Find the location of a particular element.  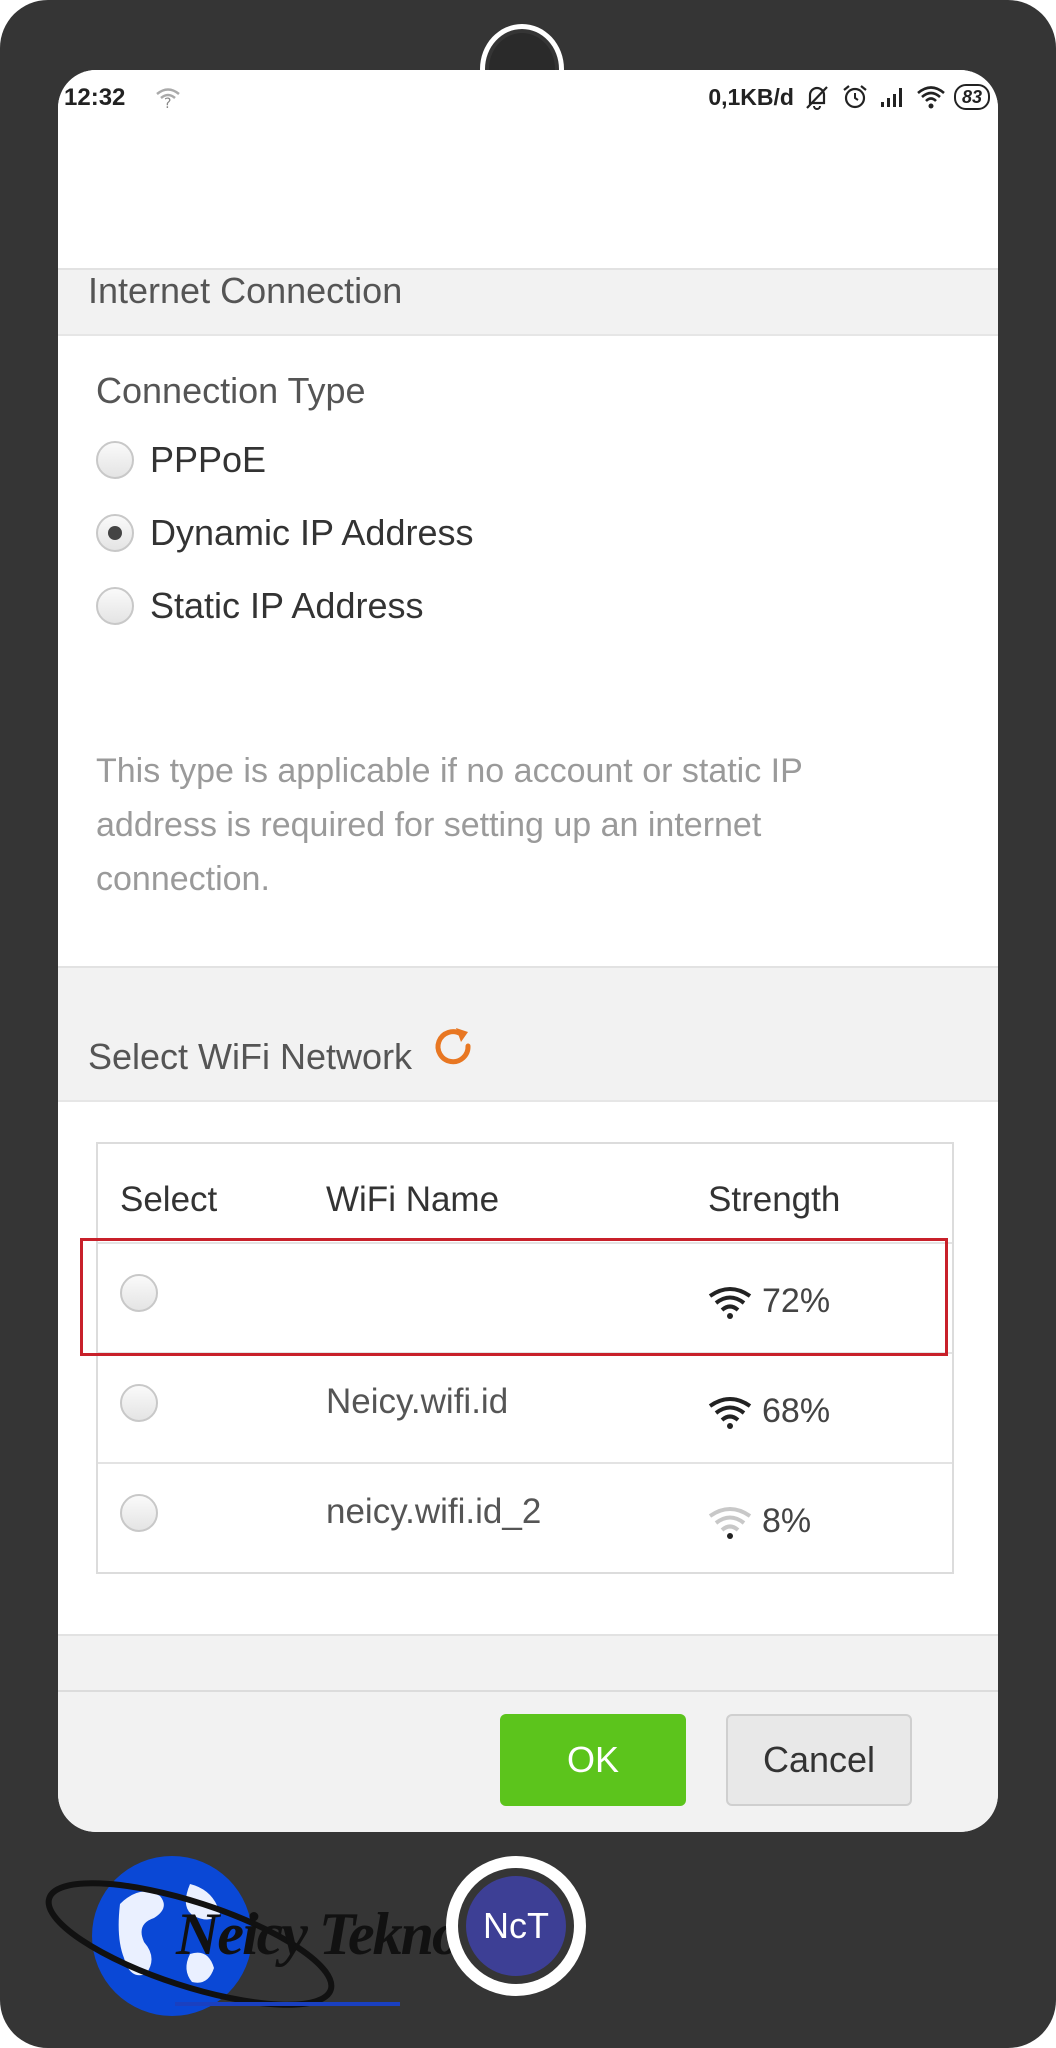

wifi-signal-weak-icon is located at coordinates (730, 1522).